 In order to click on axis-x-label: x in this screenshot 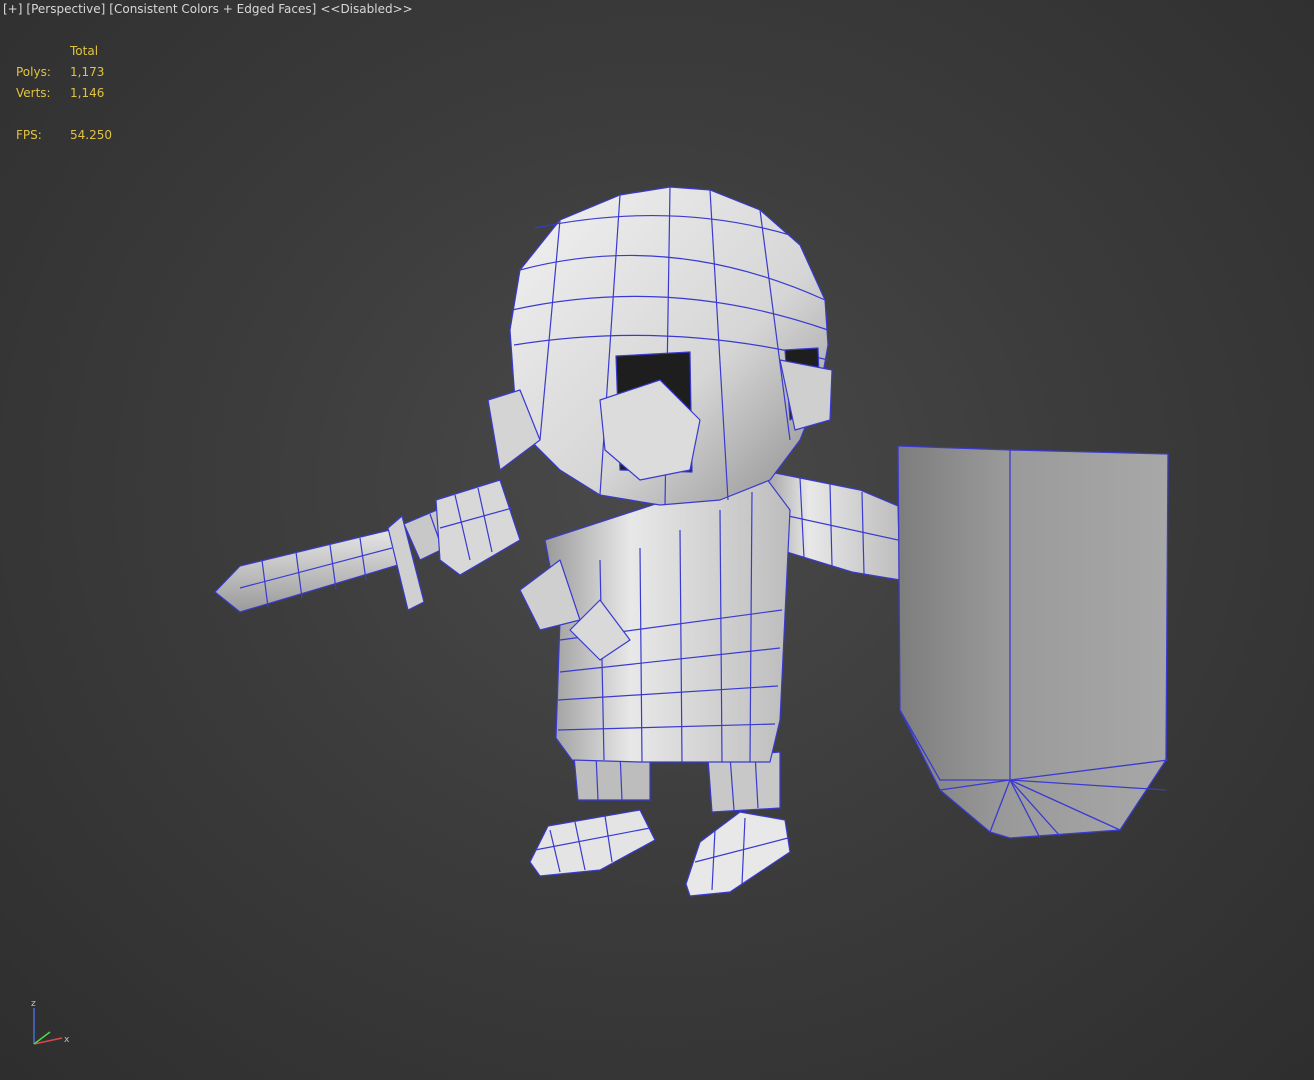, I will do `click(67, 1040)`.